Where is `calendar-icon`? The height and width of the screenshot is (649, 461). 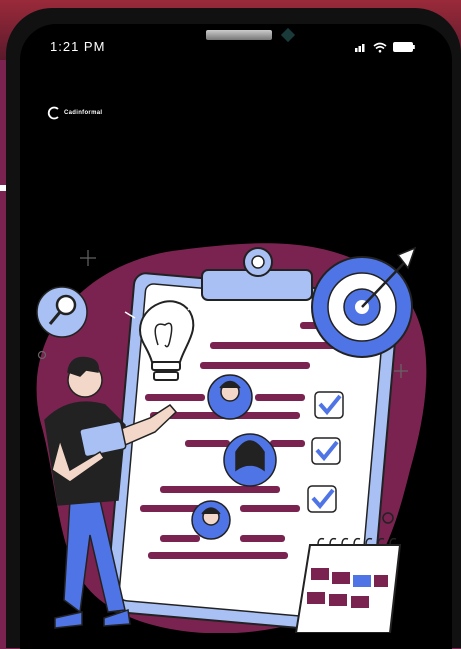 calendar-icon is located at coordinates (348, 585).